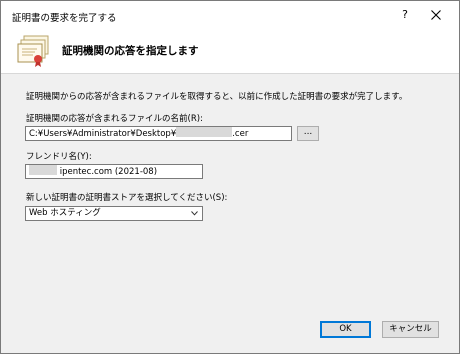  What do you see at coordinates (240, 134) in the screenshot?
I see `file-path-suffix: .cer` at bounding box center [240, 134].